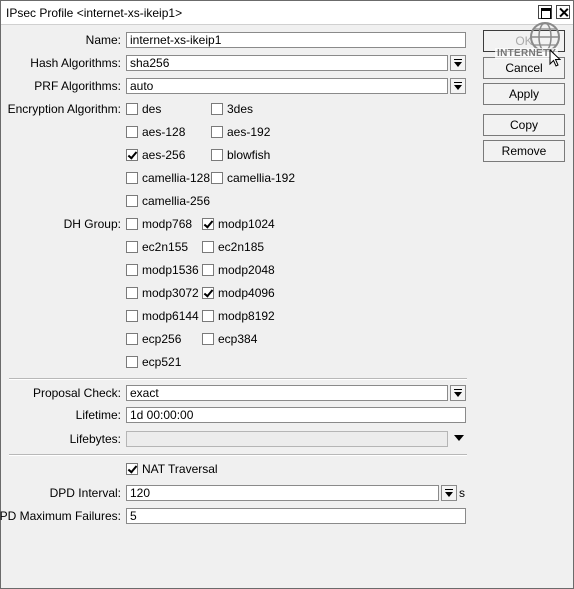  What do you see at coordinates (208, 339) in the screenshot?
I see `dh-group-ecp384-checkbox` at bounding box center [208, 339].